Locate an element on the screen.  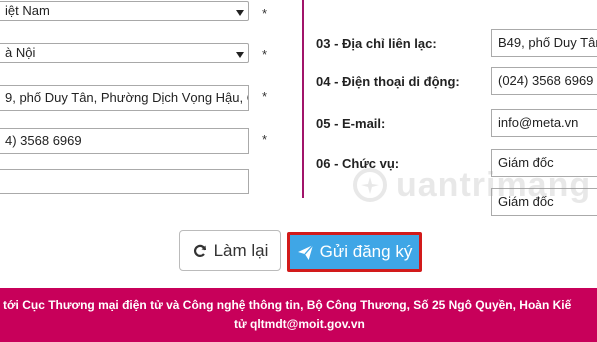
required-mark-address: * is located at coordinates (265, 96).